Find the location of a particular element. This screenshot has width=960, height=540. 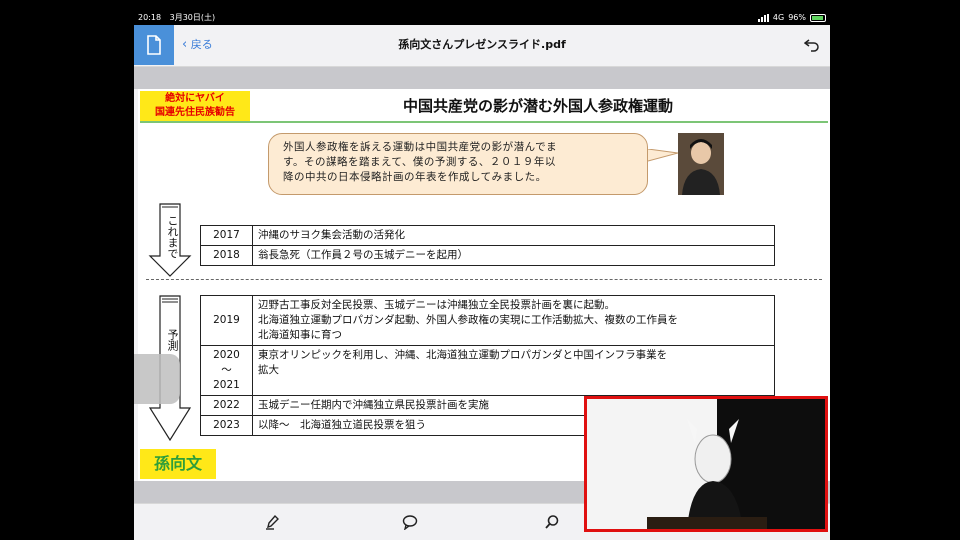

camera-overlay is located at coordinates (706, 464).